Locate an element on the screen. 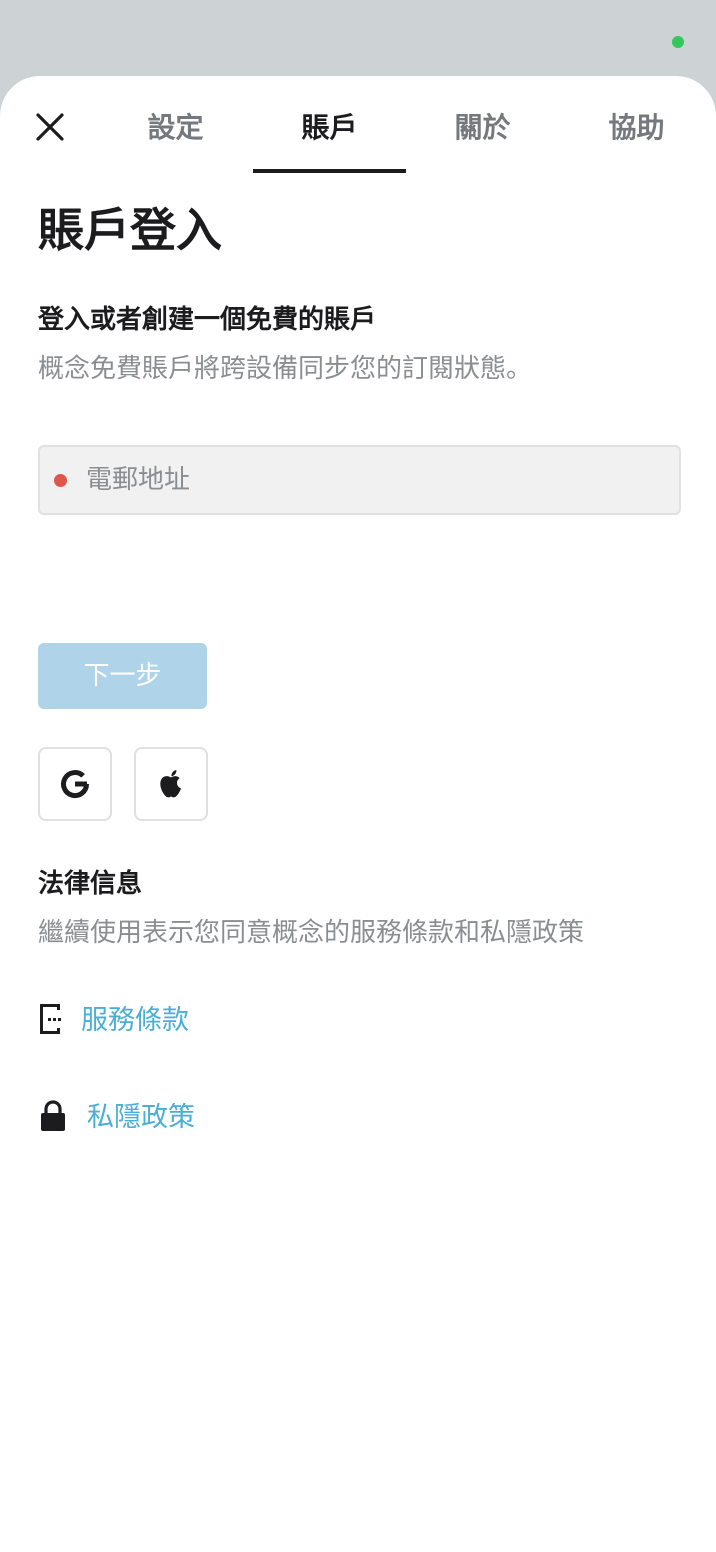  privacy-policy-link: 私隱政策 is located at coordinates (123, 1118).